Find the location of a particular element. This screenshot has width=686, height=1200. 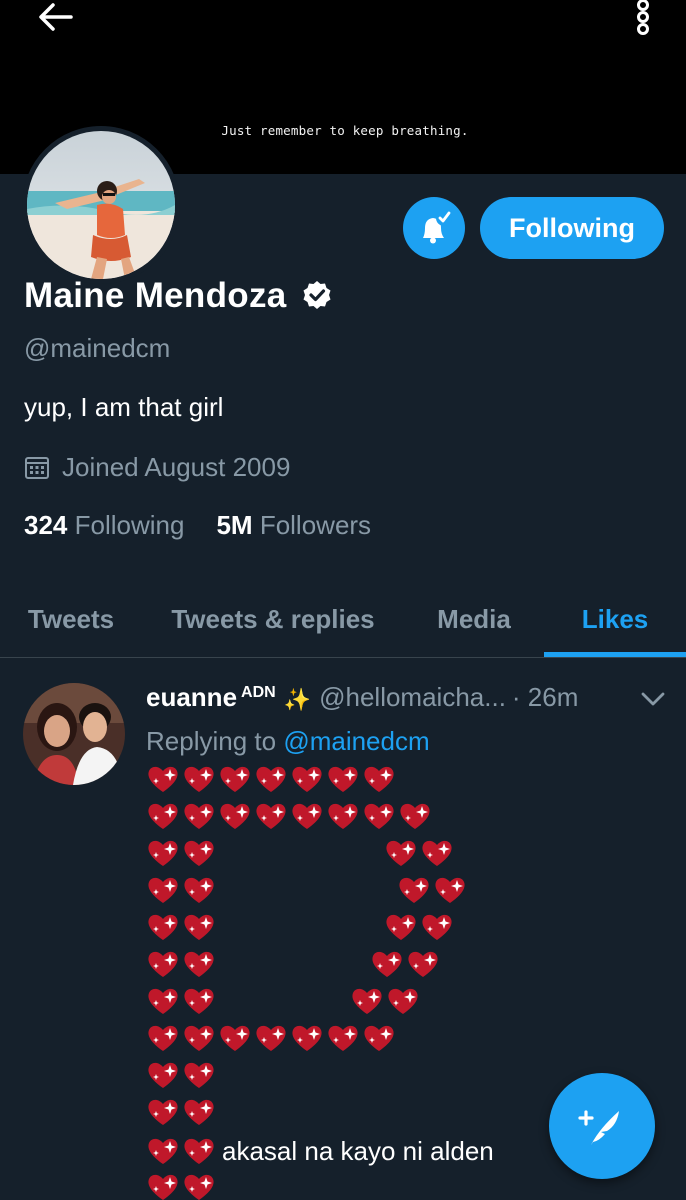

followers-stat: 5M Followers is located at coordinates (293, 525).